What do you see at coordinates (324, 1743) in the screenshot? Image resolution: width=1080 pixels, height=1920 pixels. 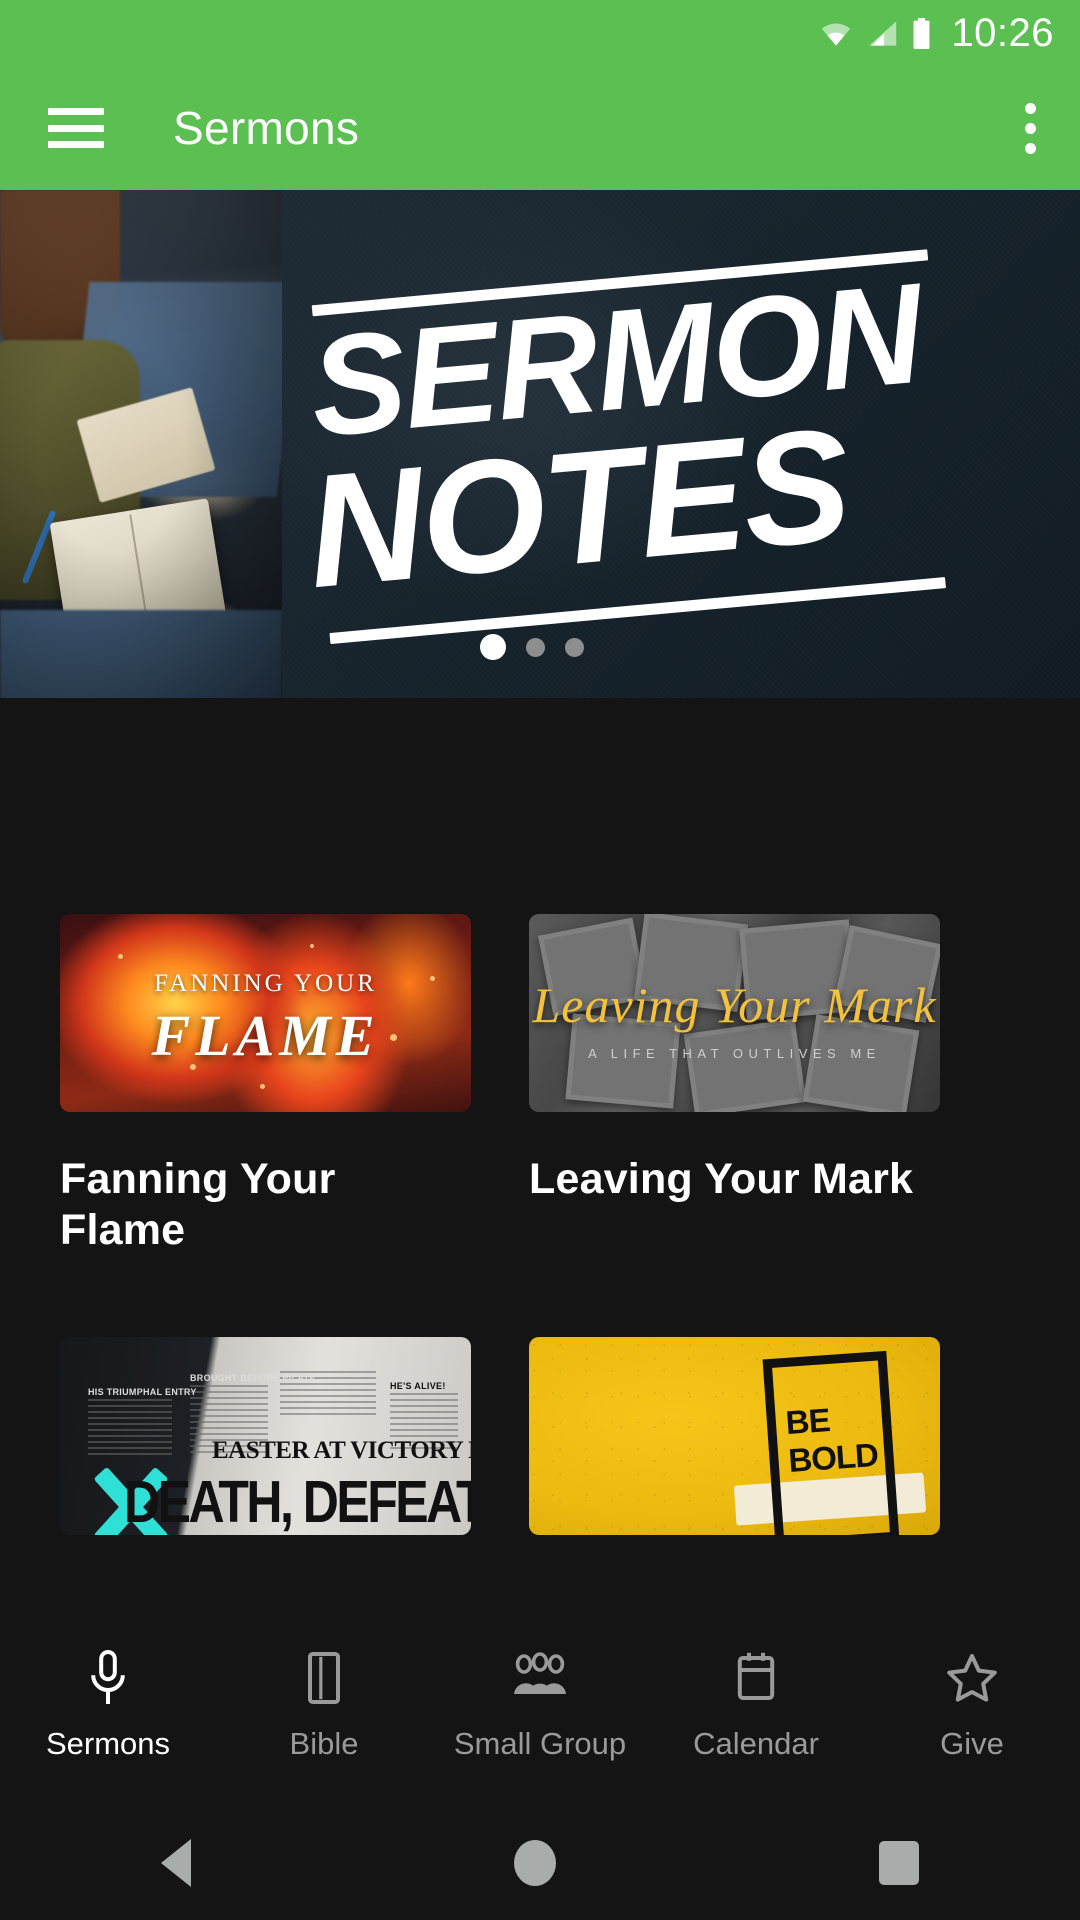 I see `nav-label: Bible` at bounding box center [324, 1743].